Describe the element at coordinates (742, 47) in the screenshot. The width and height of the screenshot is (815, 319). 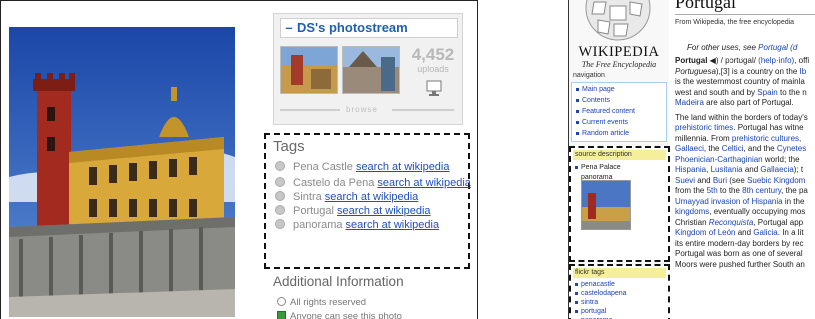
I see `hatnote: For other uses, see Portugal (d` at that location.